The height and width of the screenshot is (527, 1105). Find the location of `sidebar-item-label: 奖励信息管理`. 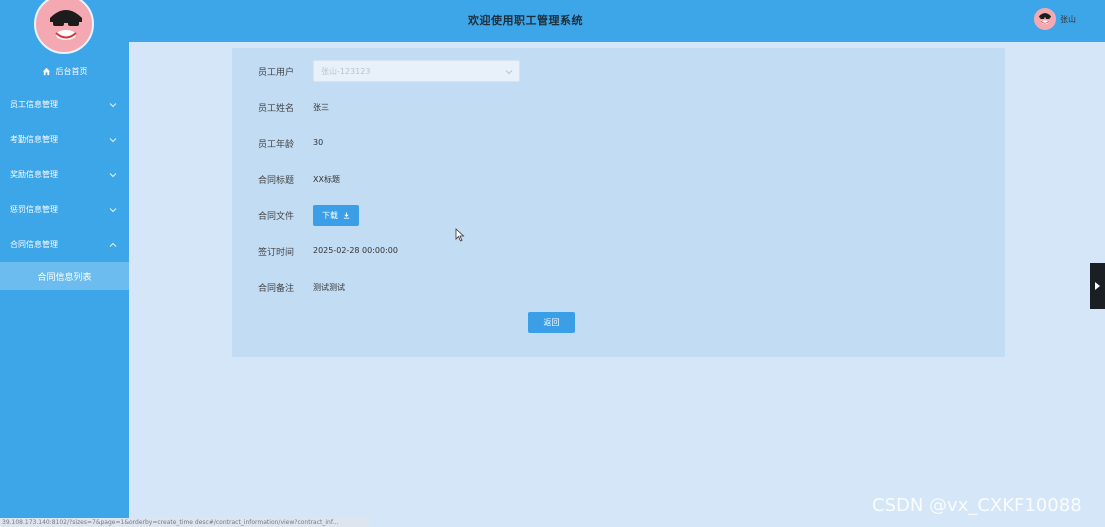

sidebar-item-label: 奖励信息管理 is located at coordinates (34, 174).